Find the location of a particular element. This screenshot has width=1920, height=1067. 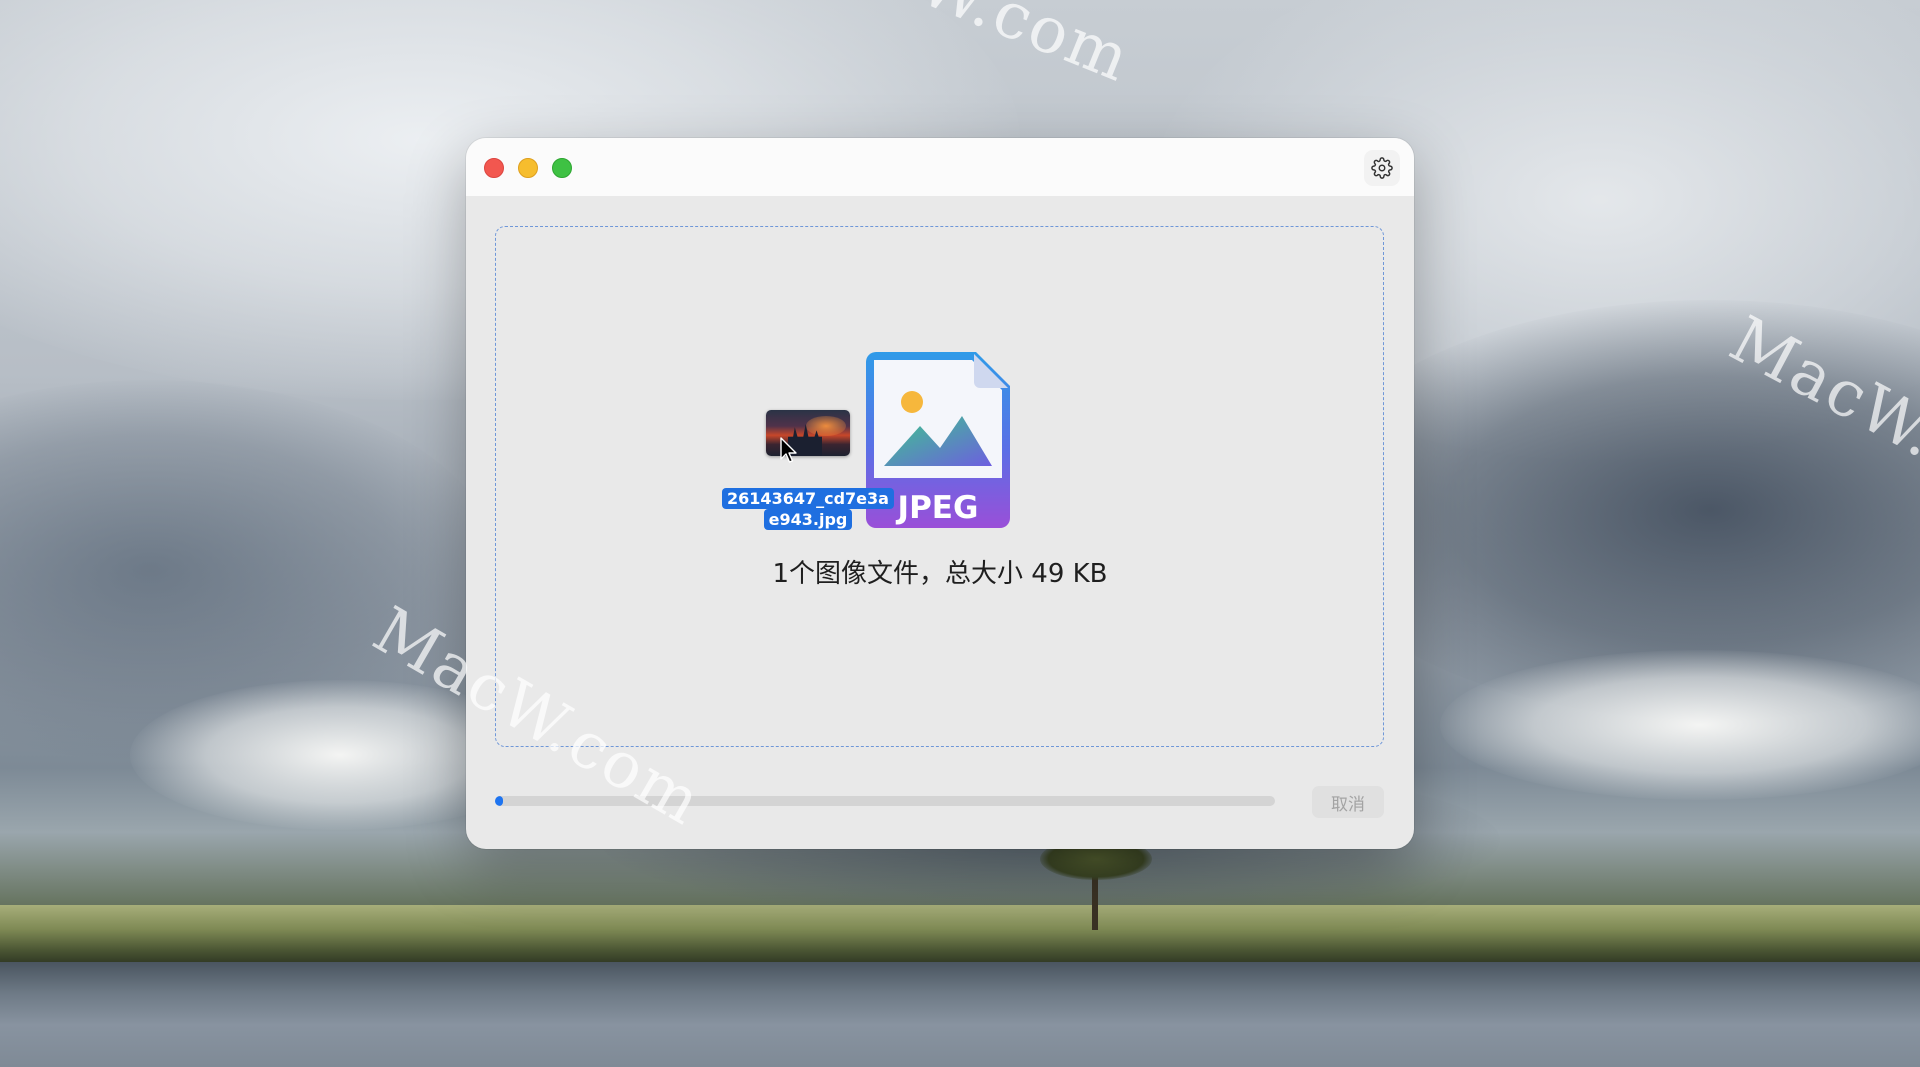

minimize-button is located at coordinates (528, 168).